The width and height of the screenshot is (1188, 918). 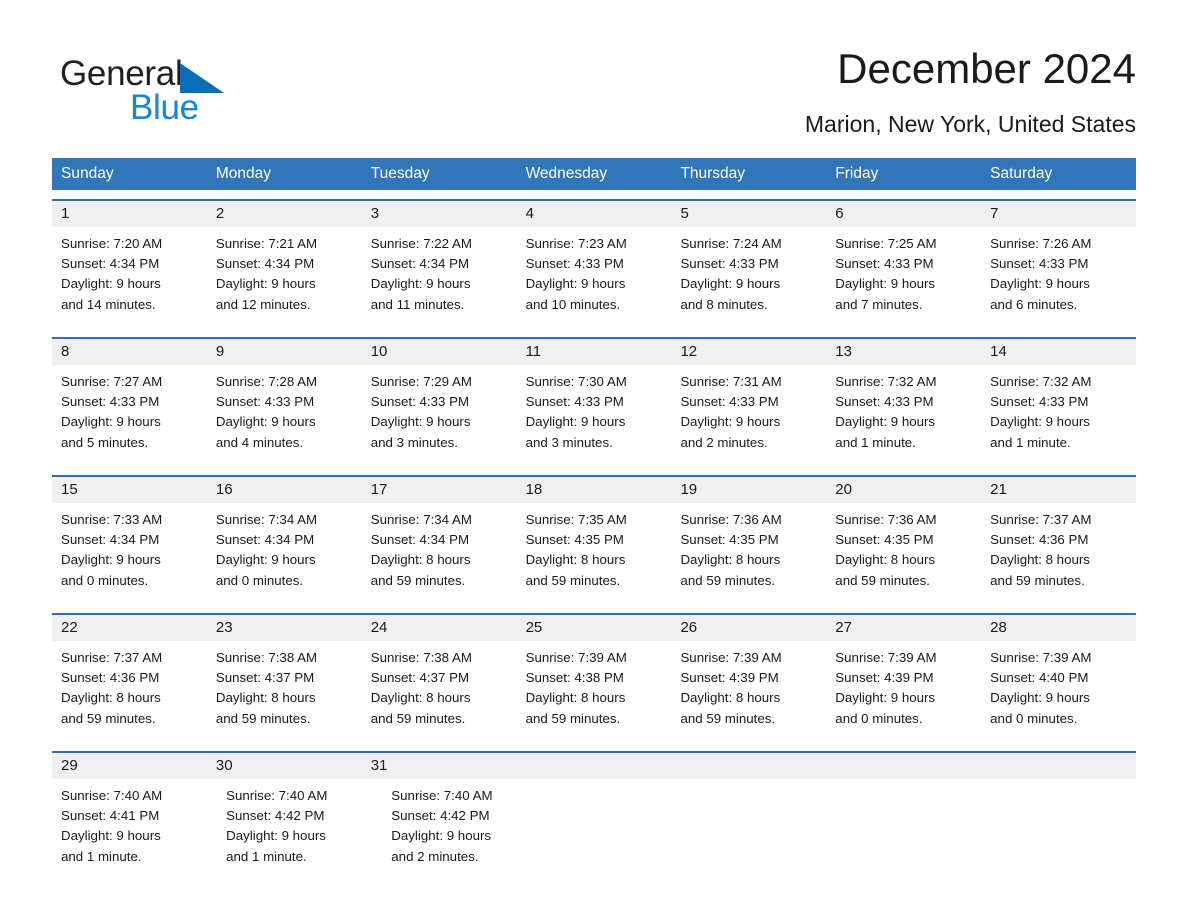 What do you see at coordinates (129, 766) in the screenshot?
I see `day-number: 29` at bounding box center [129, 766].